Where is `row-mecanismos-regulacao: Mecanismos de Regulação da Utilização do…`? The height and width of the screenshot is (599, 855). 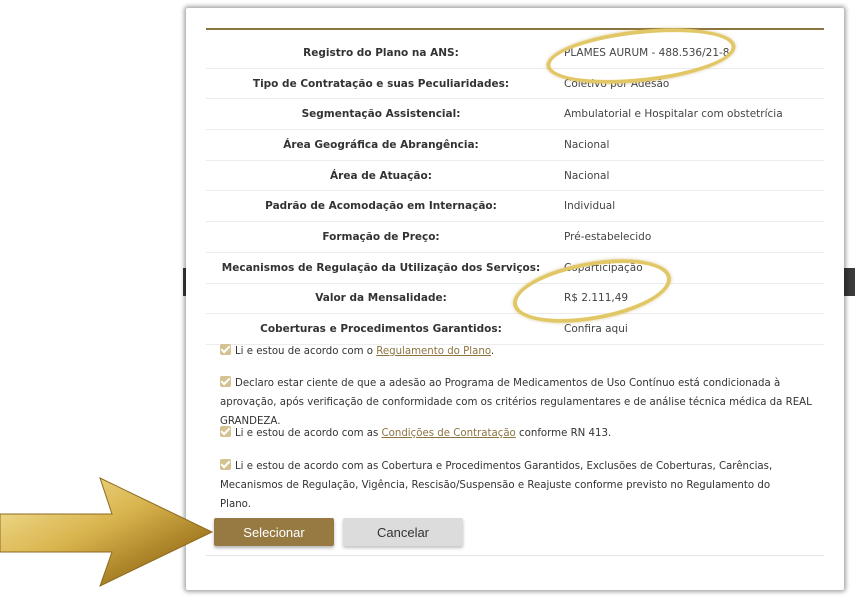
row-mecanismos-regulacao: Mecanismos de Regulação da Utilização do… is located at coordinates (515, 268).